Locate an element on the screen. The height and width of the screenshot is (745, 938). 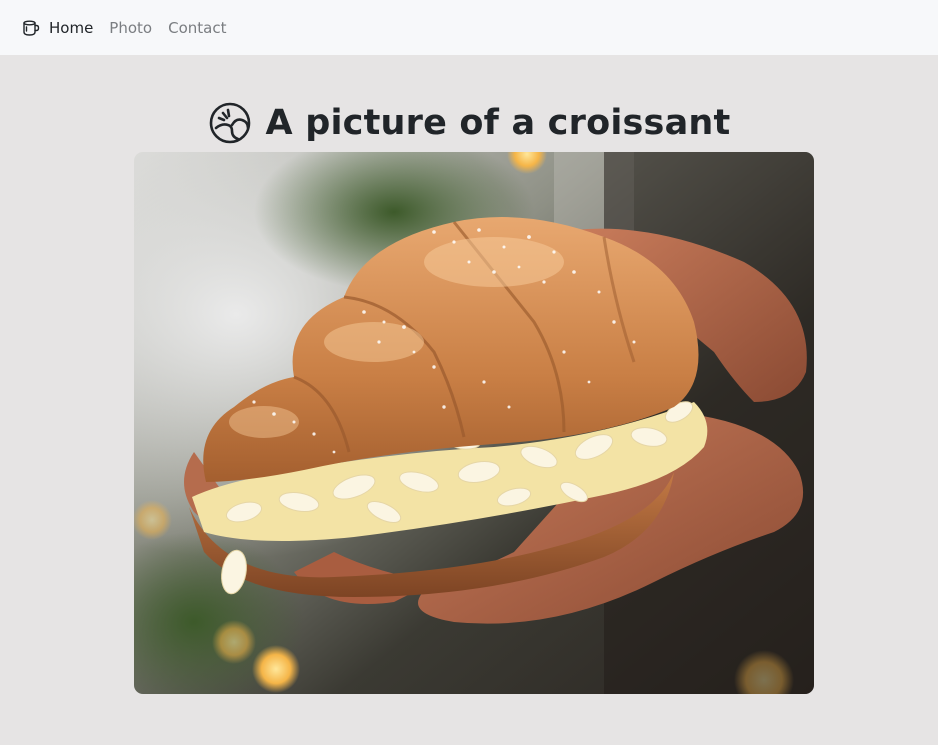
croissant-icon is located at coordinates (230, 123).